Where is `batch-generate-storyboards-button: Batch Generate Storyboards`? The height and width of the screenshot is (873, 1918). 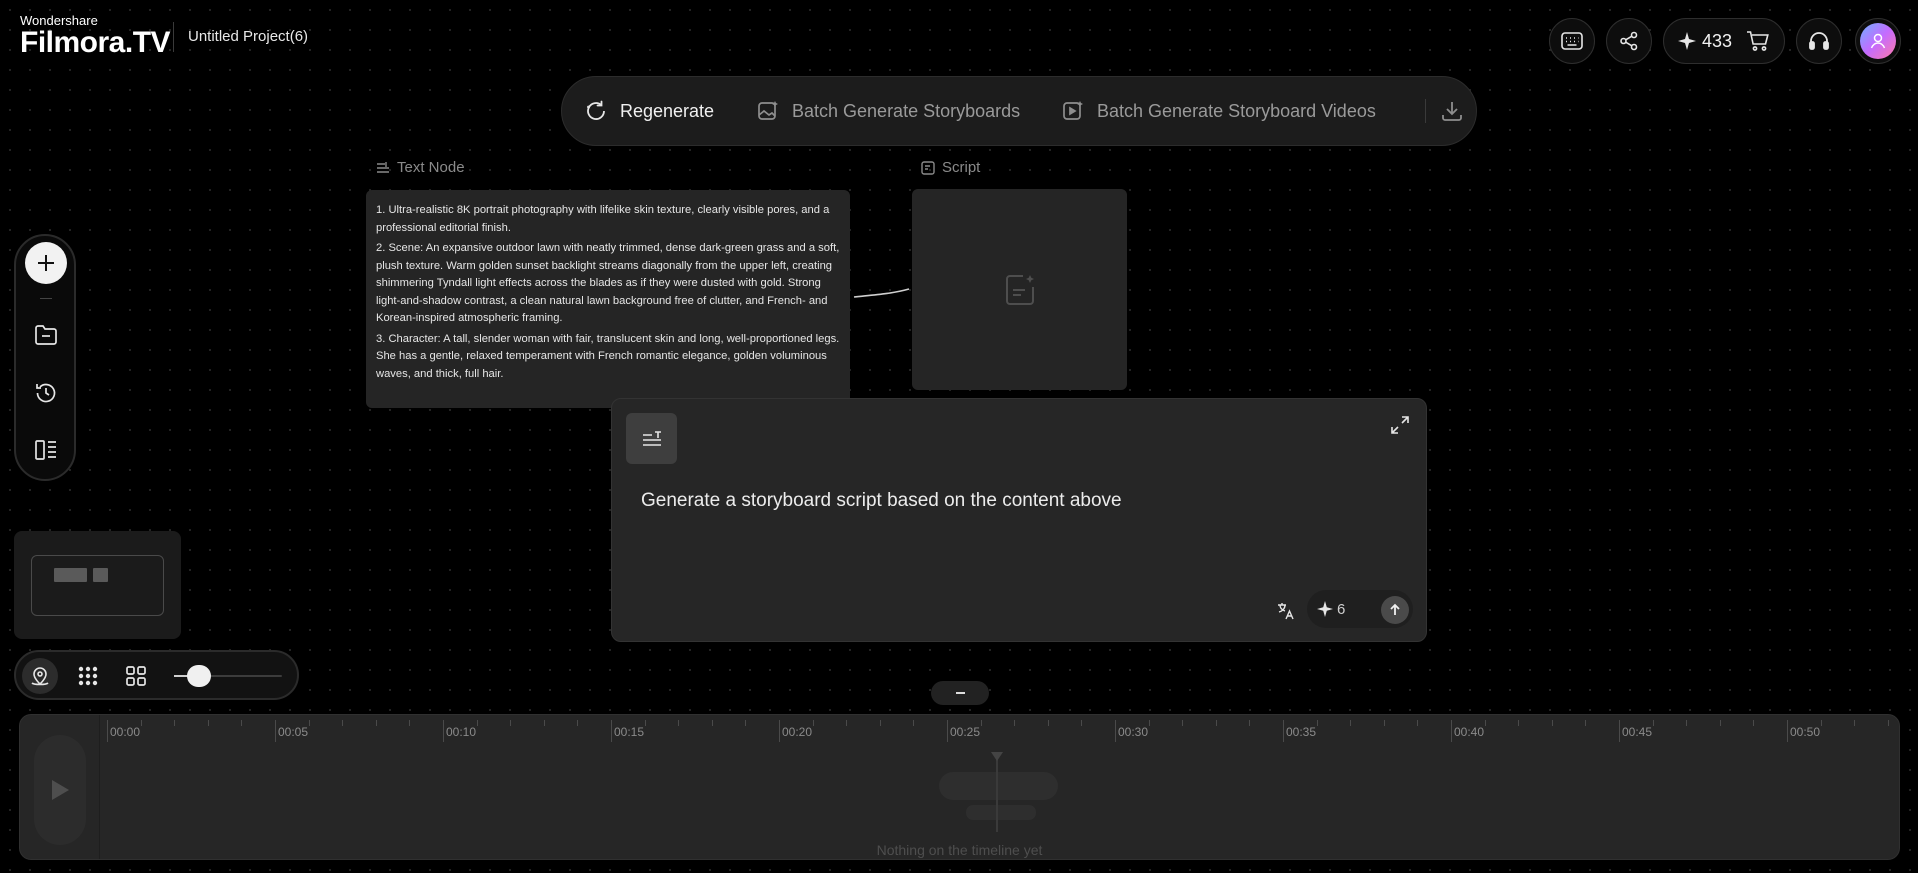 batch-generate-storyboards-button: Batch Generate Storyboards is located at coordinates (888, 111).